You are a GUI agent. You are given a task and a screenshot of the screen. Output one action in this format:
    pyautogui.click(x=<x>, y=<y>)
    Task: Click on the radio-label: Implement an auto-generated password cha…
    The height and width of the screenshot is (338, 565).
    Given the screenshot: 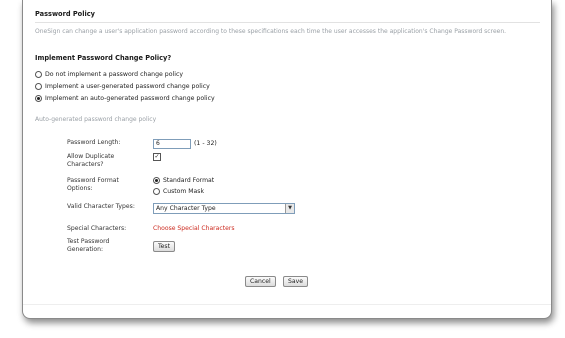 What is the action you would take?
    pyautogui.click(x=130, y=98)
    